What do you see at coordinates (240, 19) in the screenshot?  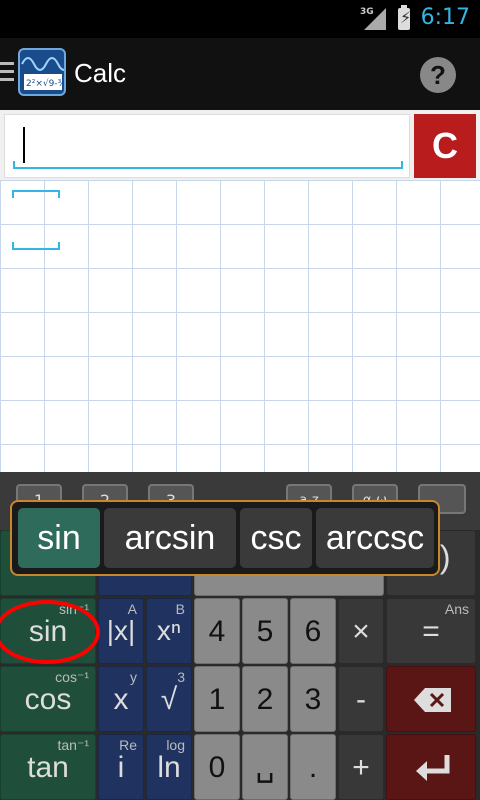 I see `status-bar: 3G ⚡ 6:17` at bounding box center [240, 19].